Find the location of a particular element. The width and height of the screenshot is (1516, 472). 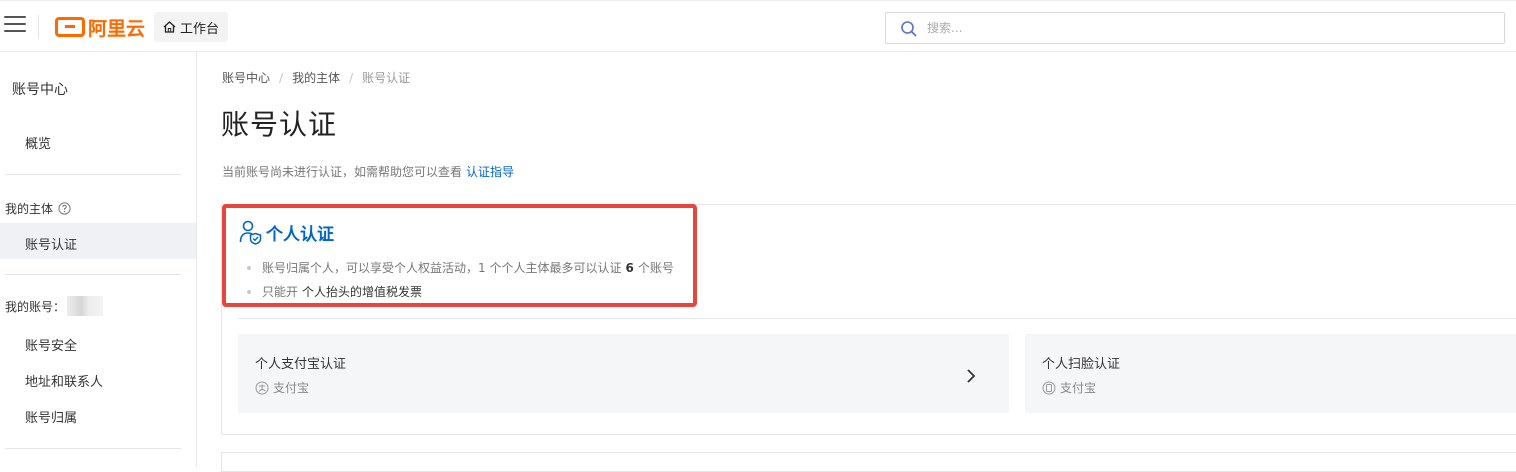

search-box is located at coordinates (1195, 28).